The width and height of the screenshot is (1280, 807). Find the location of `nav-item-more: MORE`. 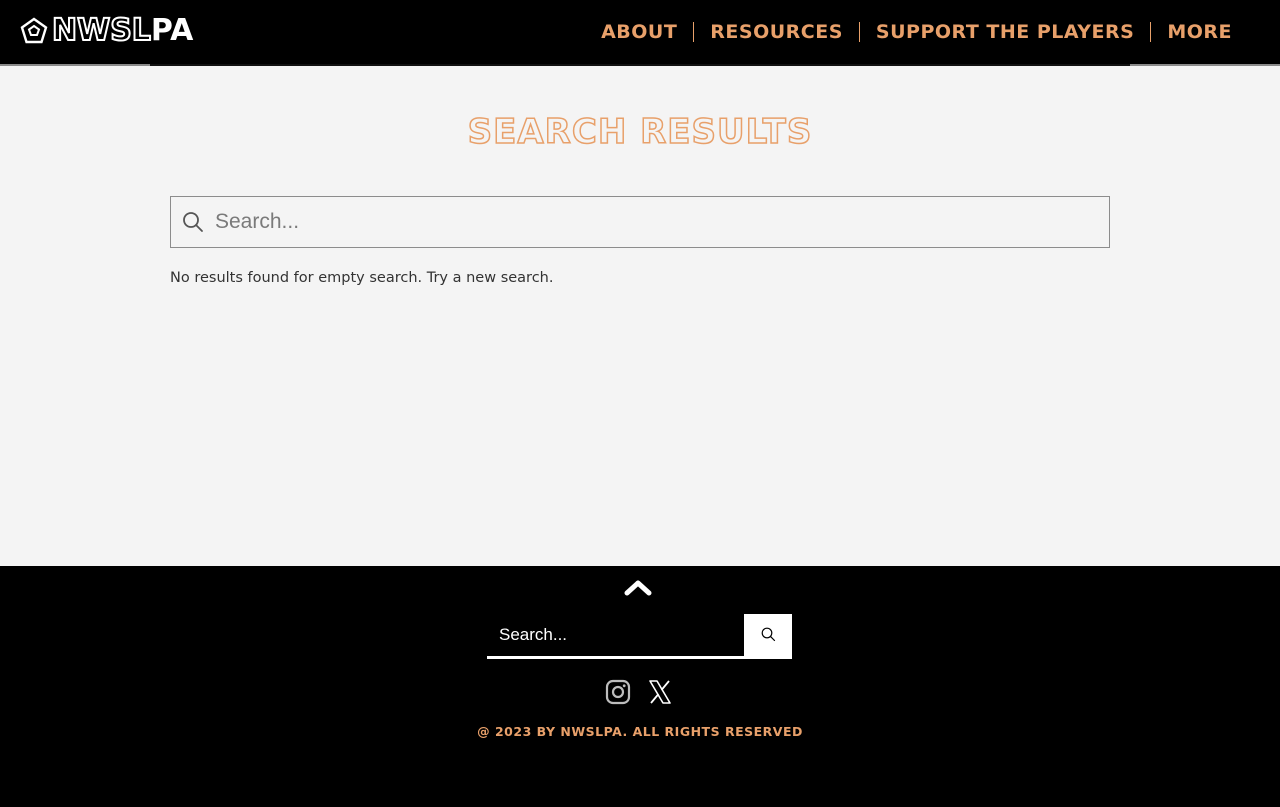

nav-item-more: MORE is located at coordinates (1191, 32).